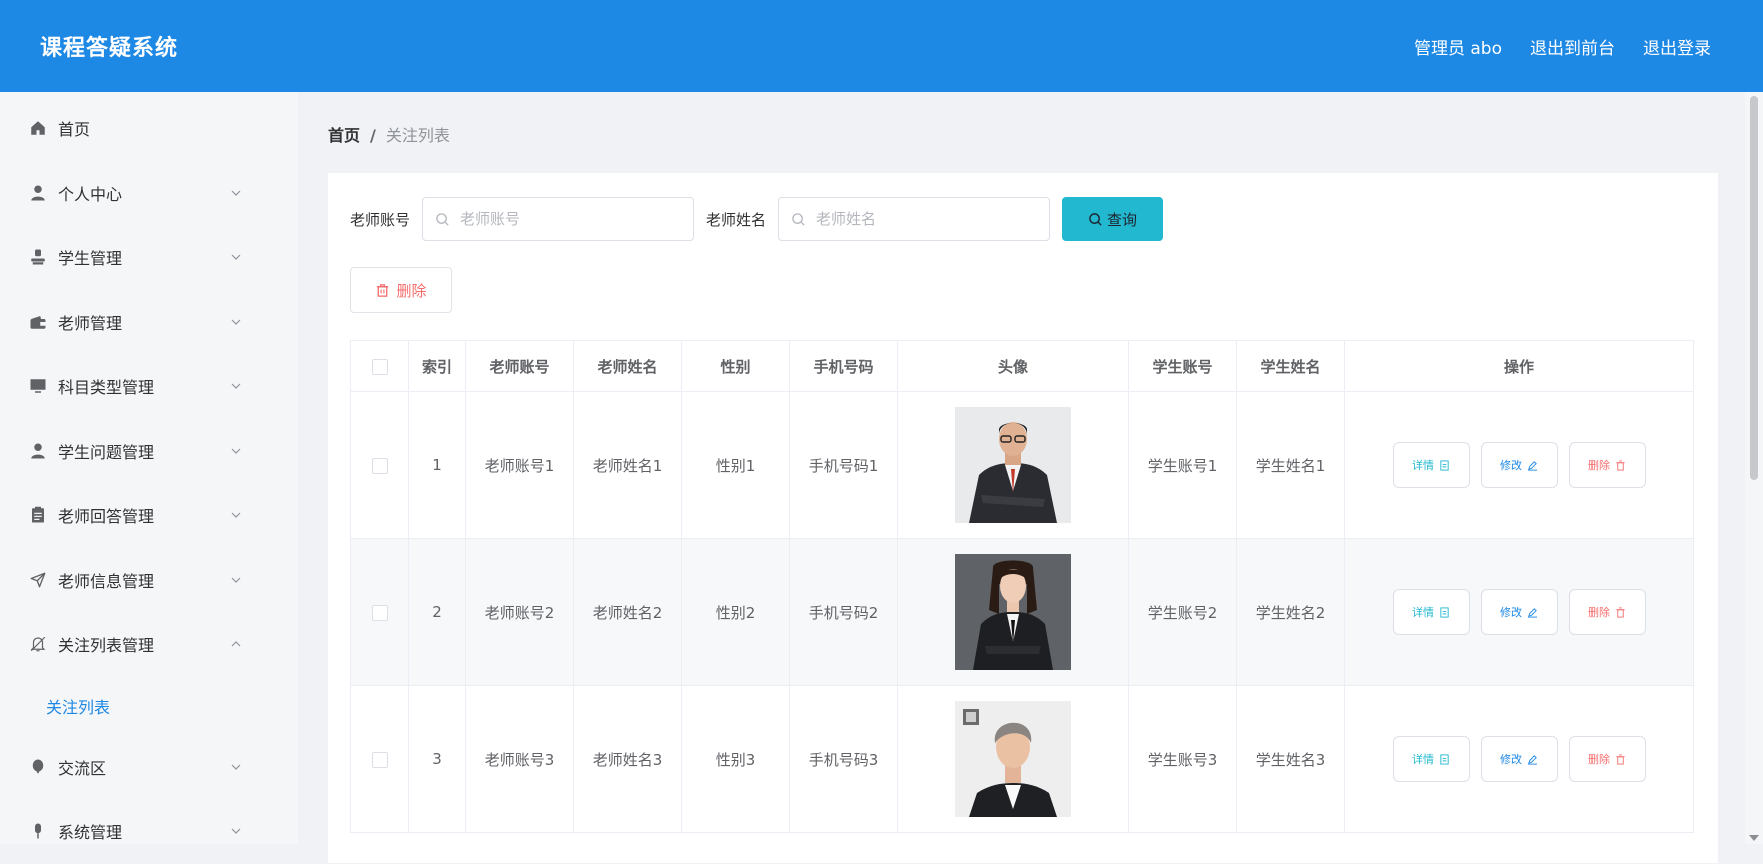 The height and width of the screenshot is (864, 1763). Describe the element at coordinates (90, 194) in the screenshot. I see `sidebar-item-label: 个人中心` at that location.